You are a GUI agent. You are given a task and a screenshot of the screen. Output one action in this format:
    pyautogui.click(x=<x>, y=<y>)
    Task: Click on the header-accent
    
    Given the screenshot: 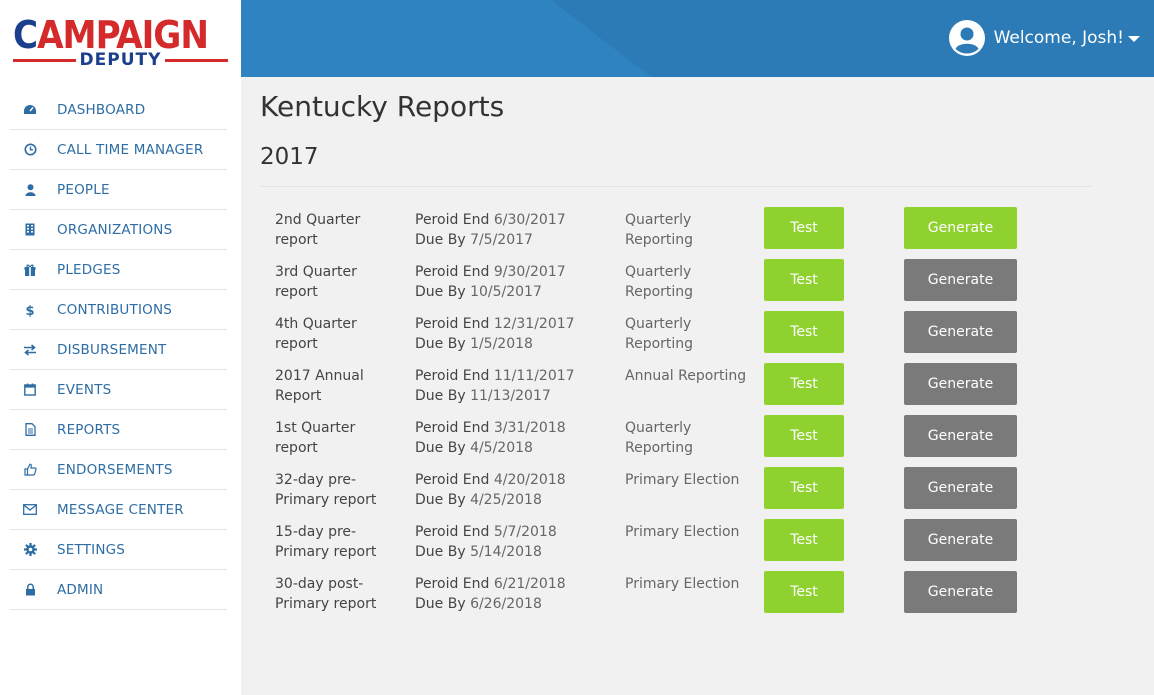 What is the action you would take?
    pyautogui.click(x=446, y=38)
    